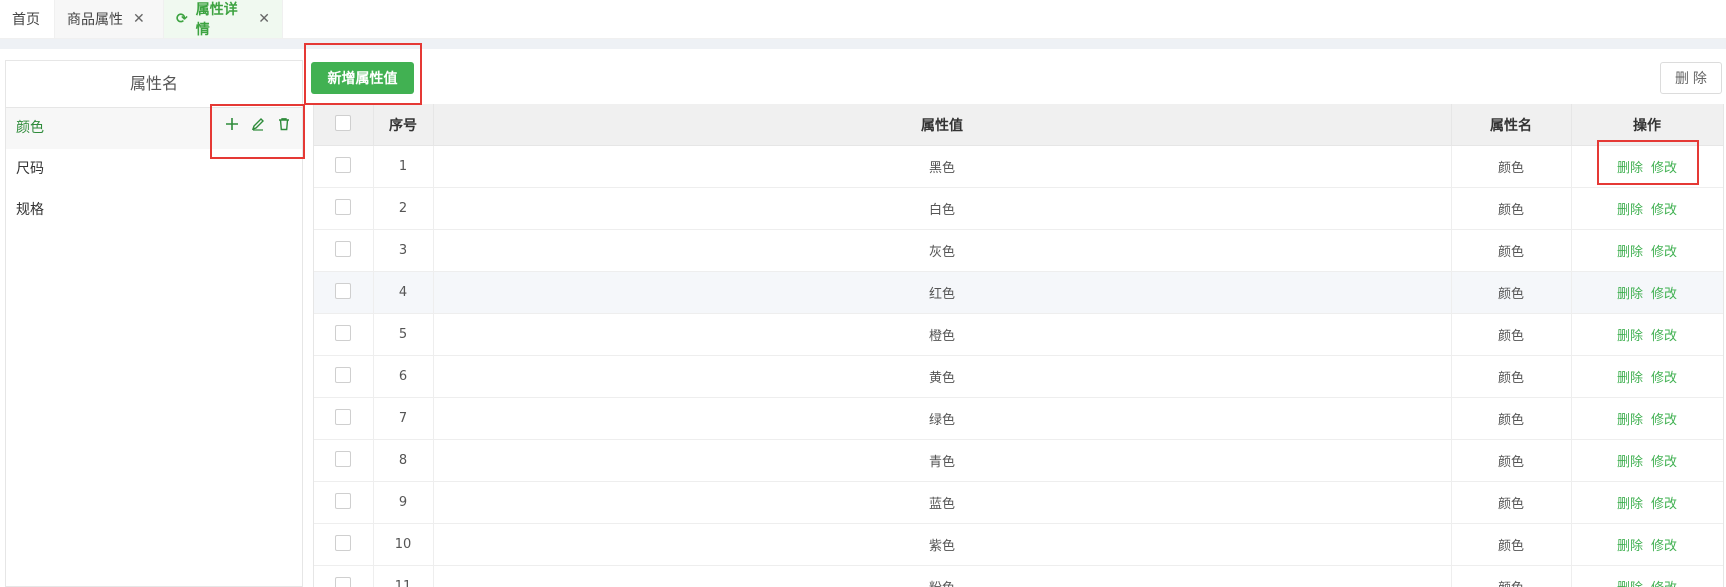 This screenshot has height=587, width=1726. Describe the element at coordinates (942, 544) in the screenshot. I see `row-attribute-value: 紫色` at that location.